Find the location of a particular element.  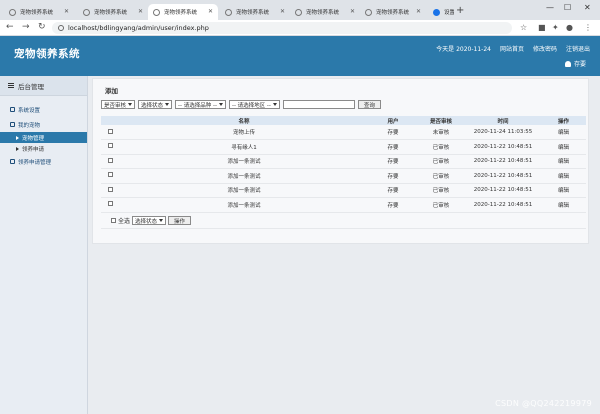

browser-tab-3-active: 宠物领养系统 ✕ is located at coordinates (183, 12).